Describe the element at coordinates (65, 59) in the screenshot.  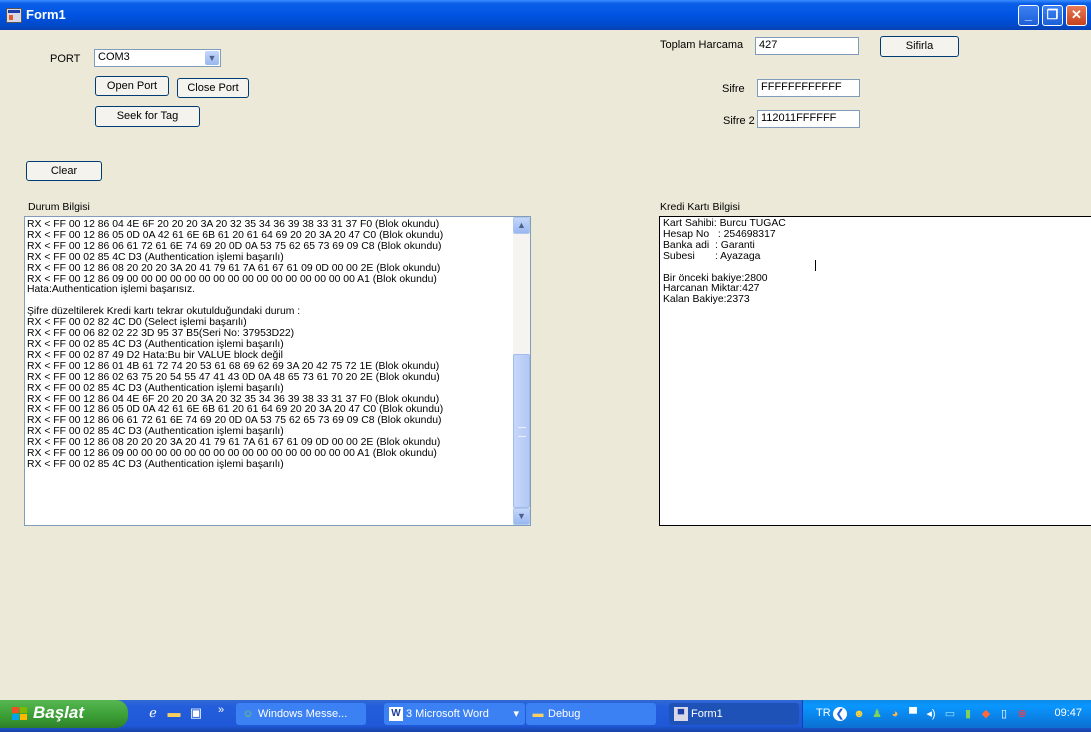
I see `port-label: PORT` at that location.